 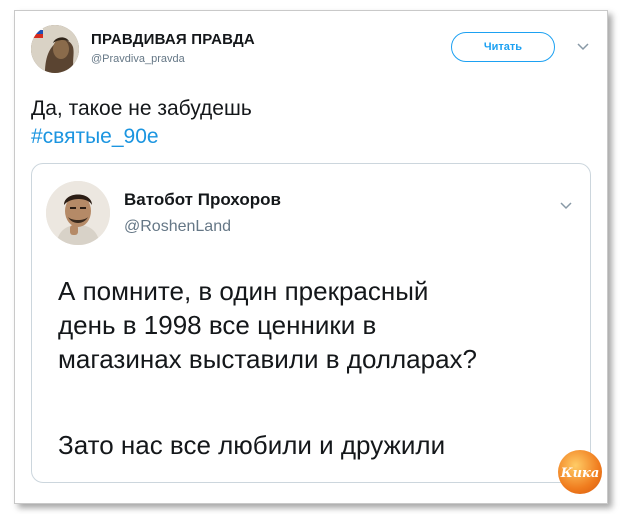 I want to click on author-name: ПРАВДИВАЯ ПРАВДА, so click(x=173, y=39).